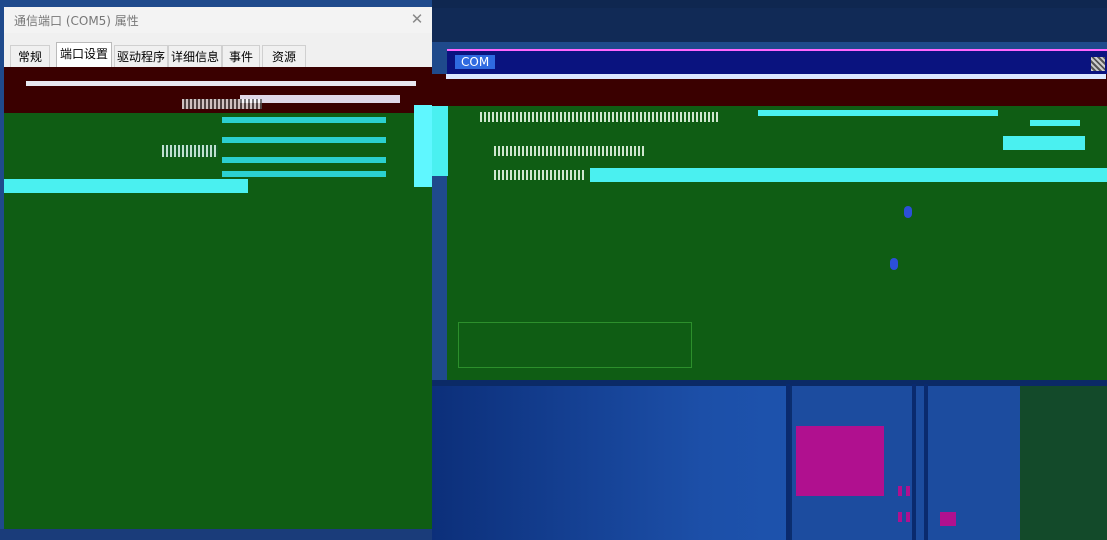 The image size is (1107, 540). I want to click on option-group-box, so click(575, 345).